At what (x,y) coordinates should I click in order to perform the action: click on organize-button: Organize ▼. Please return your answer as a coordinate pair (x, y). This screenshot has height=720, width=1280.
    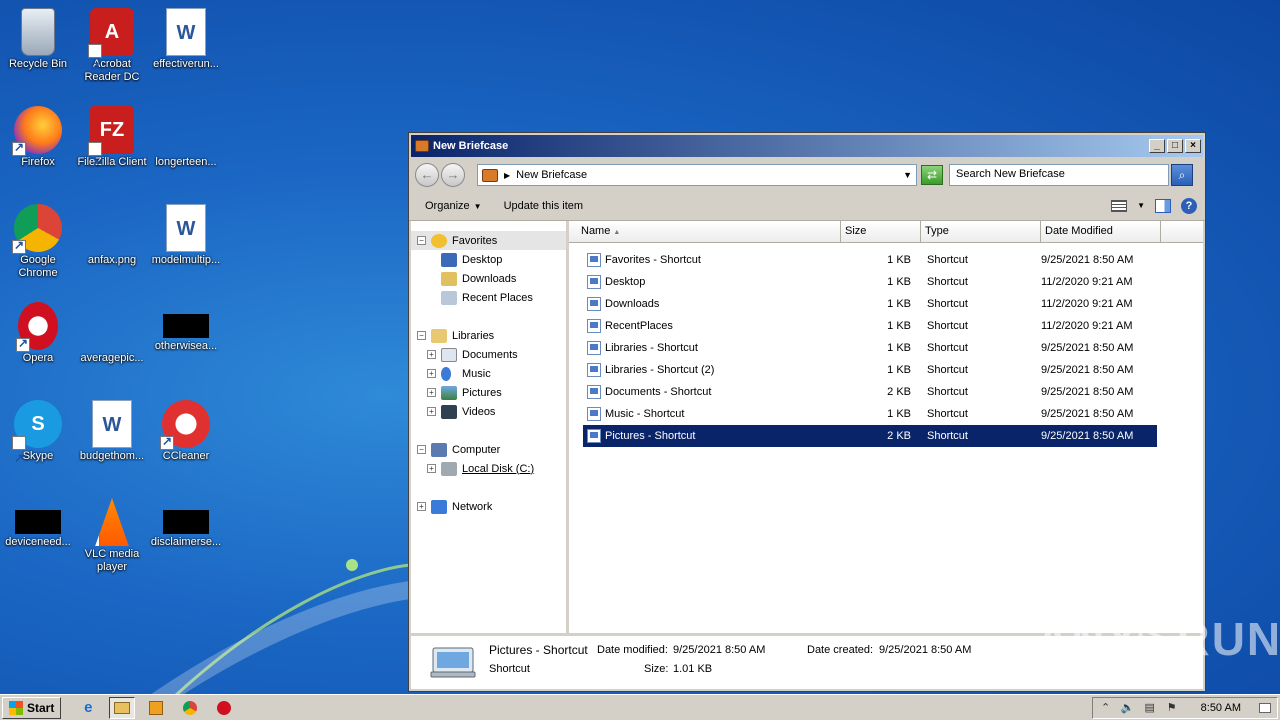
    Looking at the image, I should click on (453, 206).